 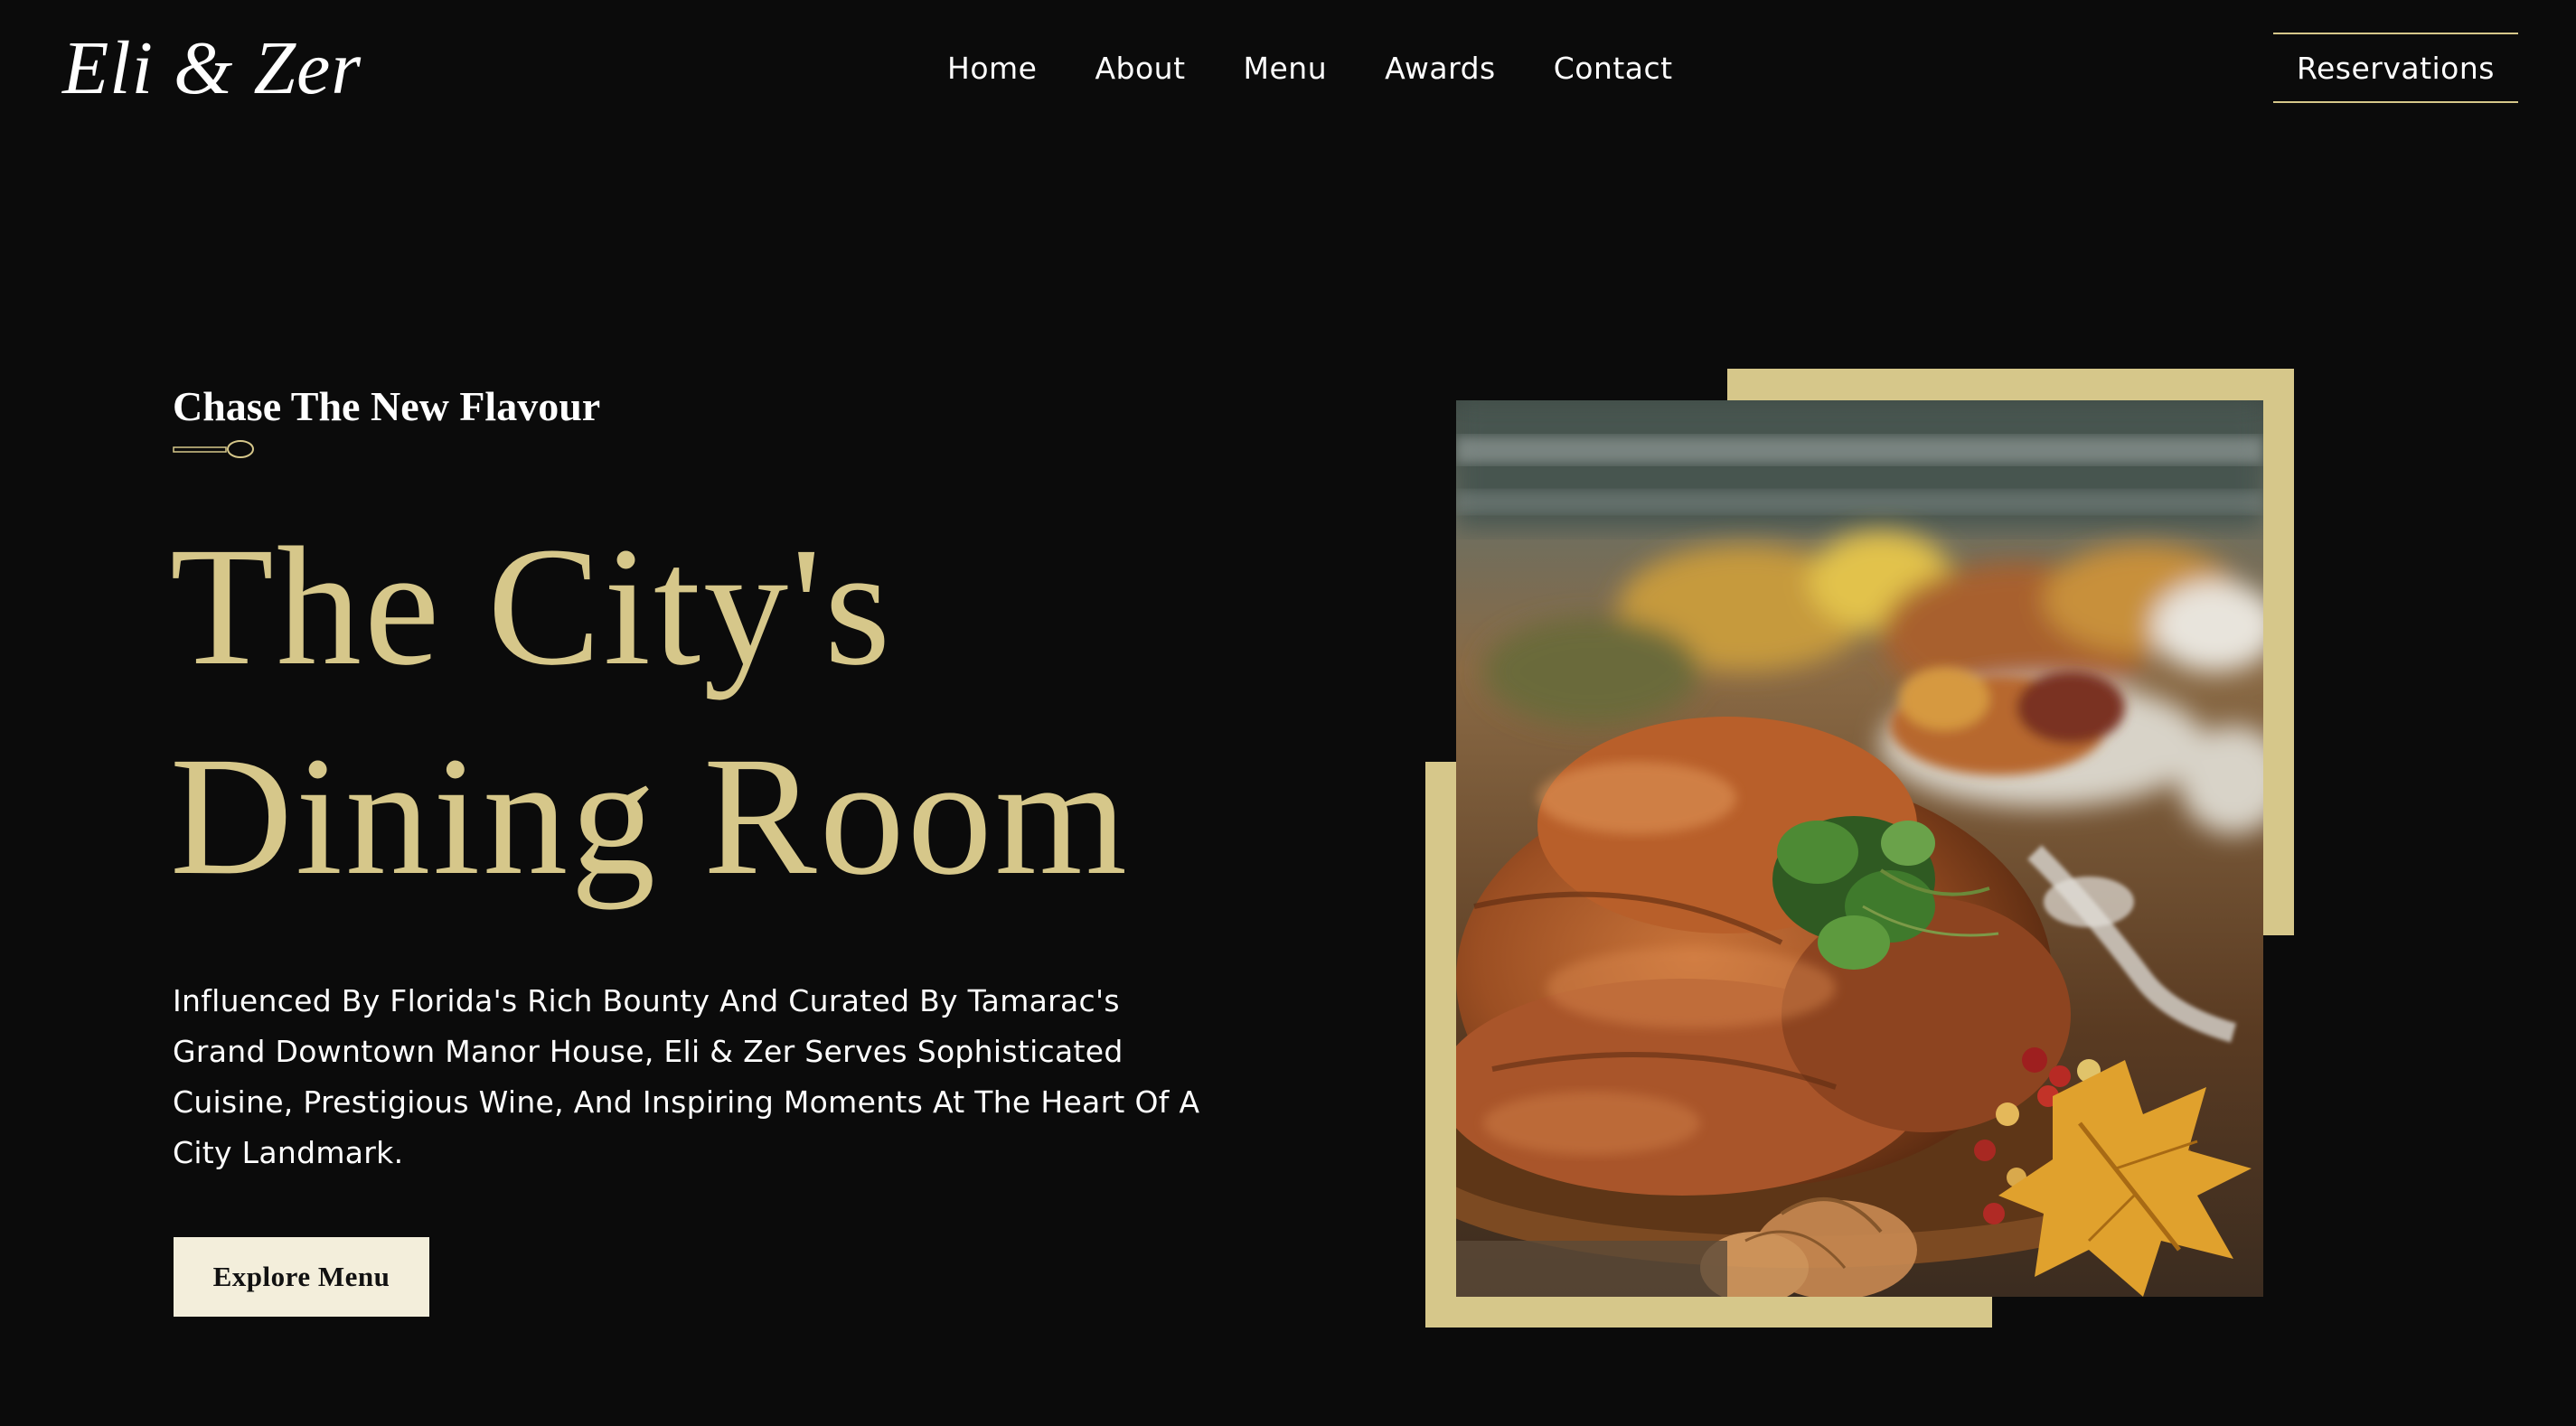 What do you see at coordinates (1613, 68) in the screenshot?
I see `nav-item-contact: Contact` at bounding box center [1613, 68].